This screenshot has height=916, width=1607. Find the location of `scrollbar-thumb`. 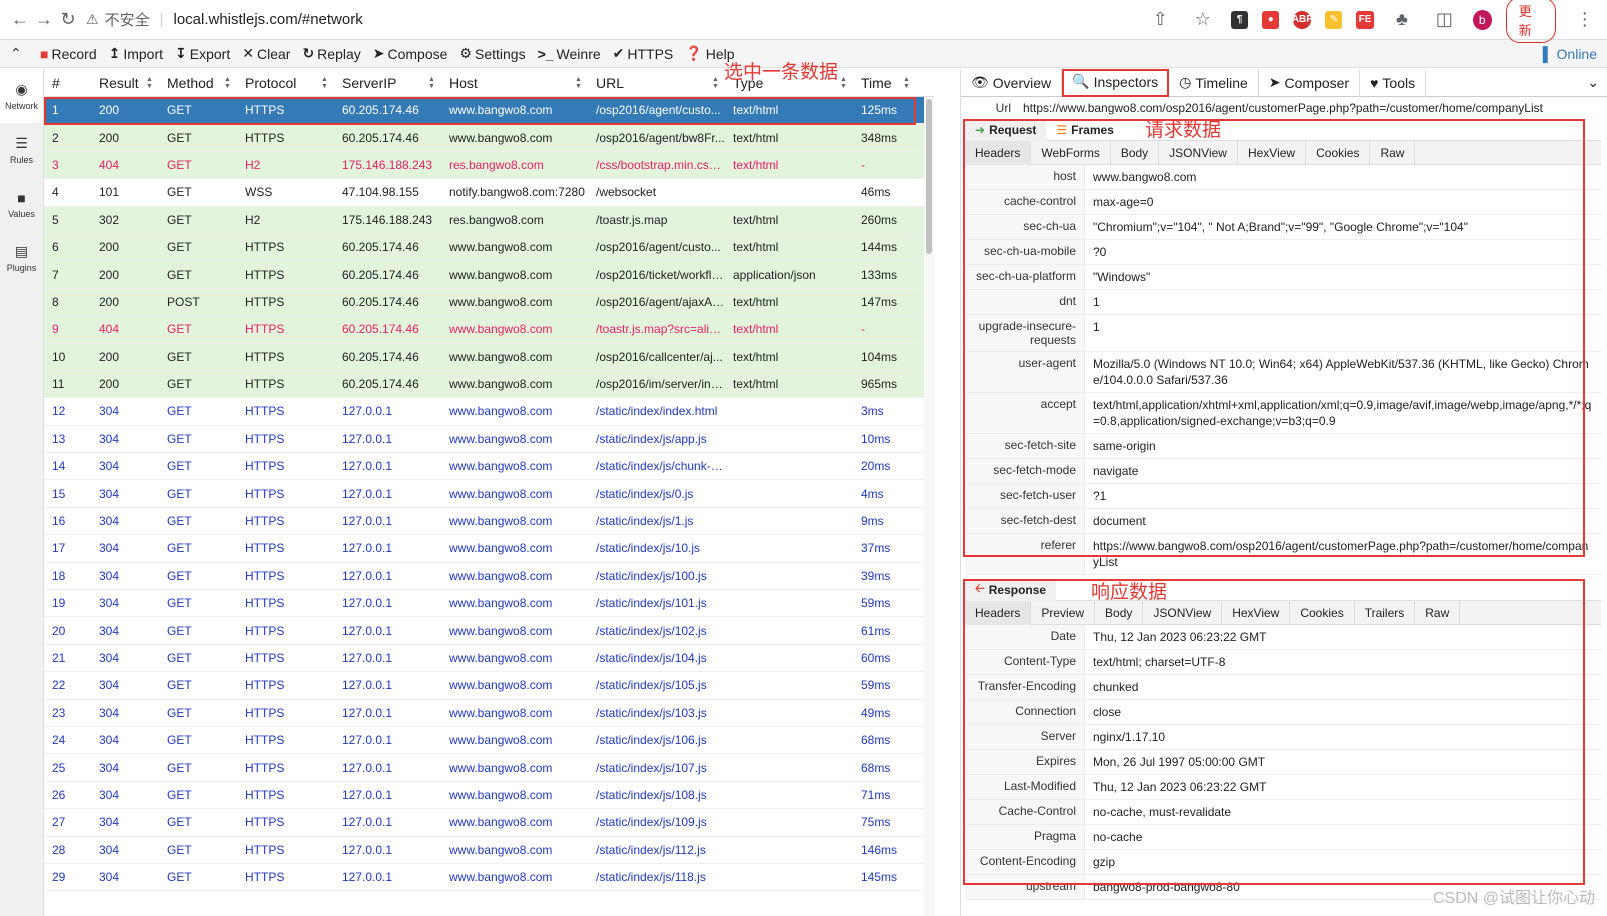

scrollbar-thumb is located at coordinates (929, 176).